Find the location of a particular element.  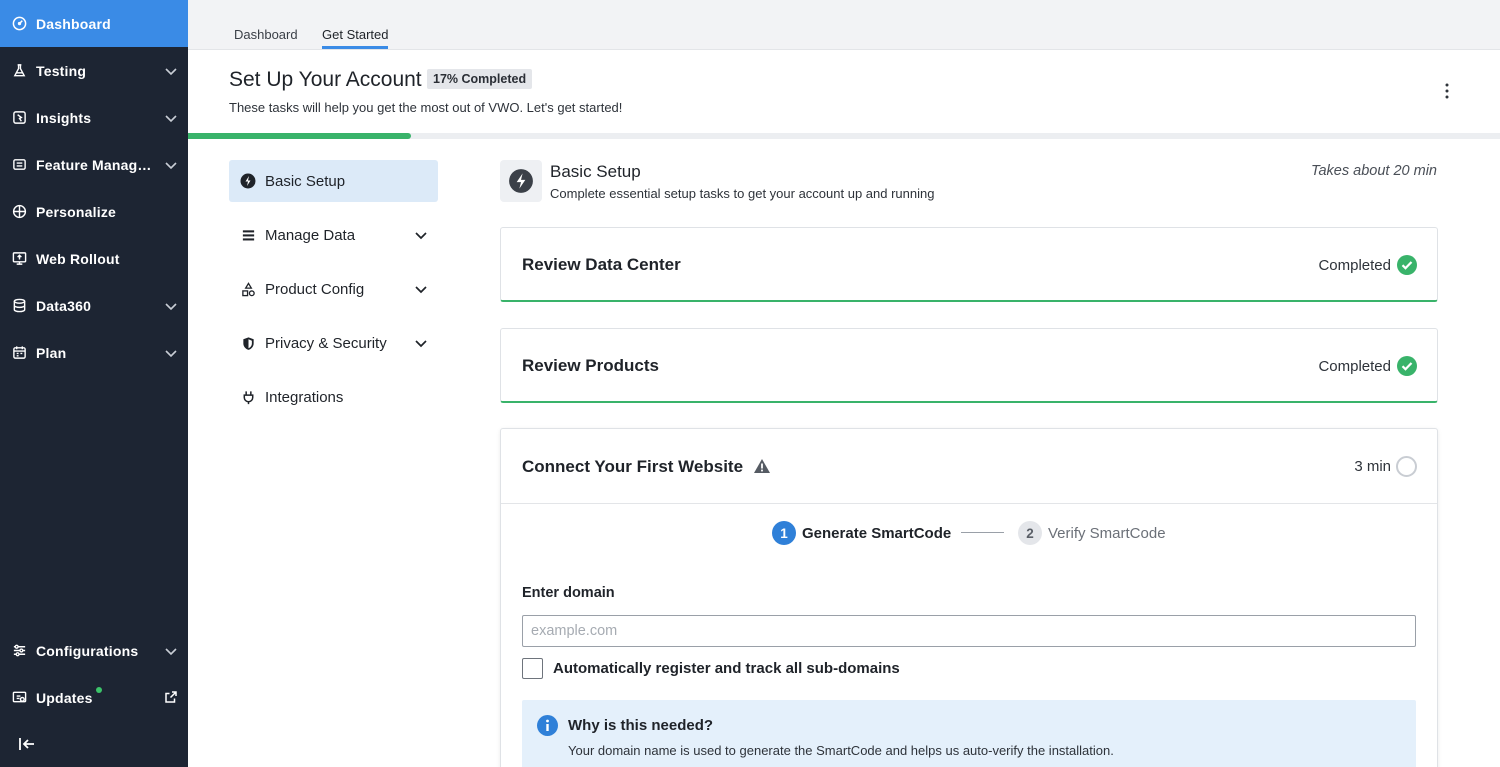

sidebar-item-label: Plan is located at coordinates (51, 352).